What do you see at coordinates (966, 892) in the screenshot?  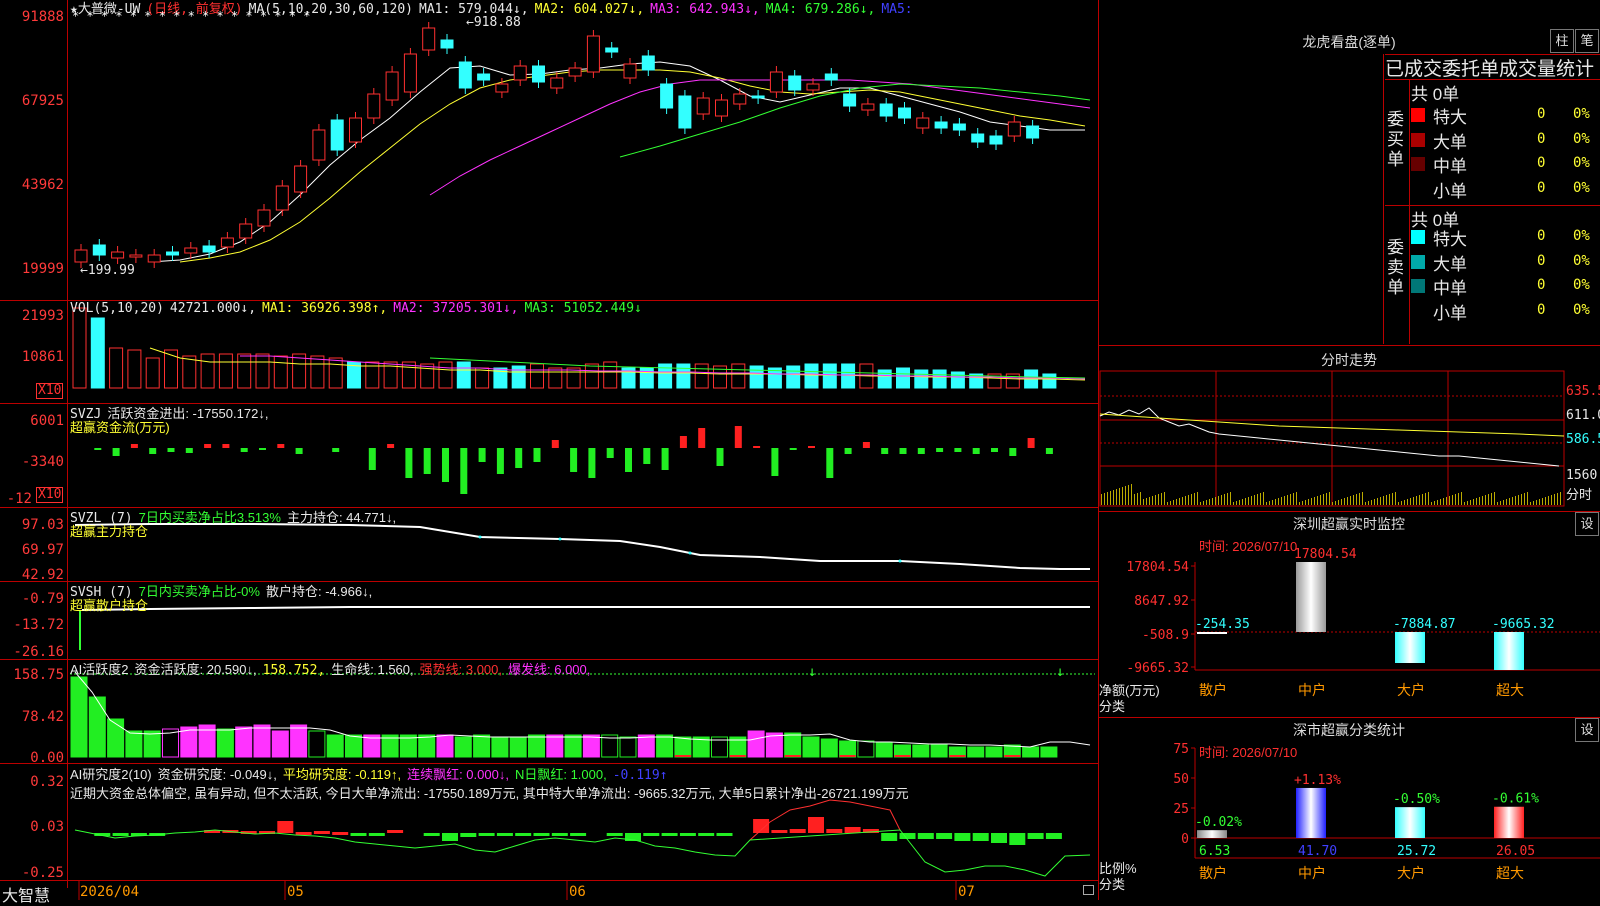 I see `x-label: 07` at bounding box center [966, 892].